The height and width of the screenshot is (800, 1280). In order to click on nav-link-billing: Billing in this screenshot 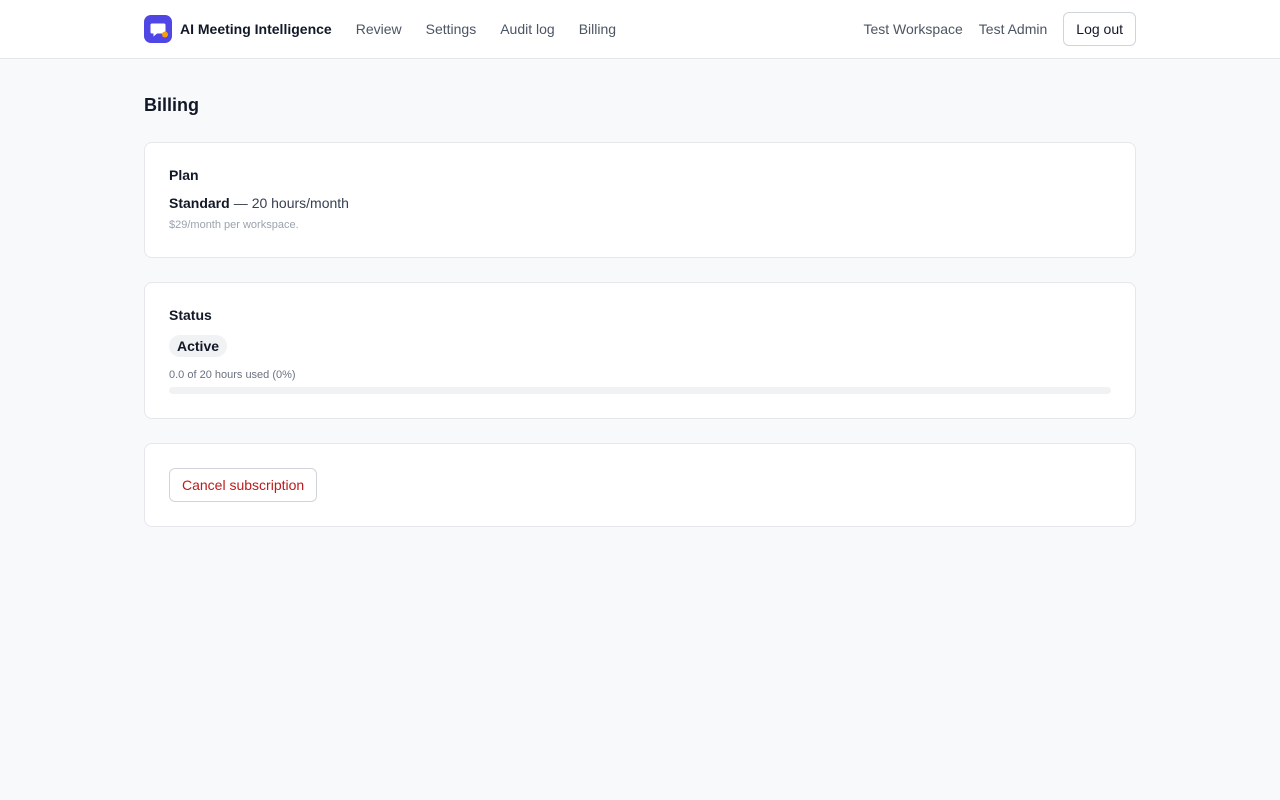, I will do `click(597, 29)`.